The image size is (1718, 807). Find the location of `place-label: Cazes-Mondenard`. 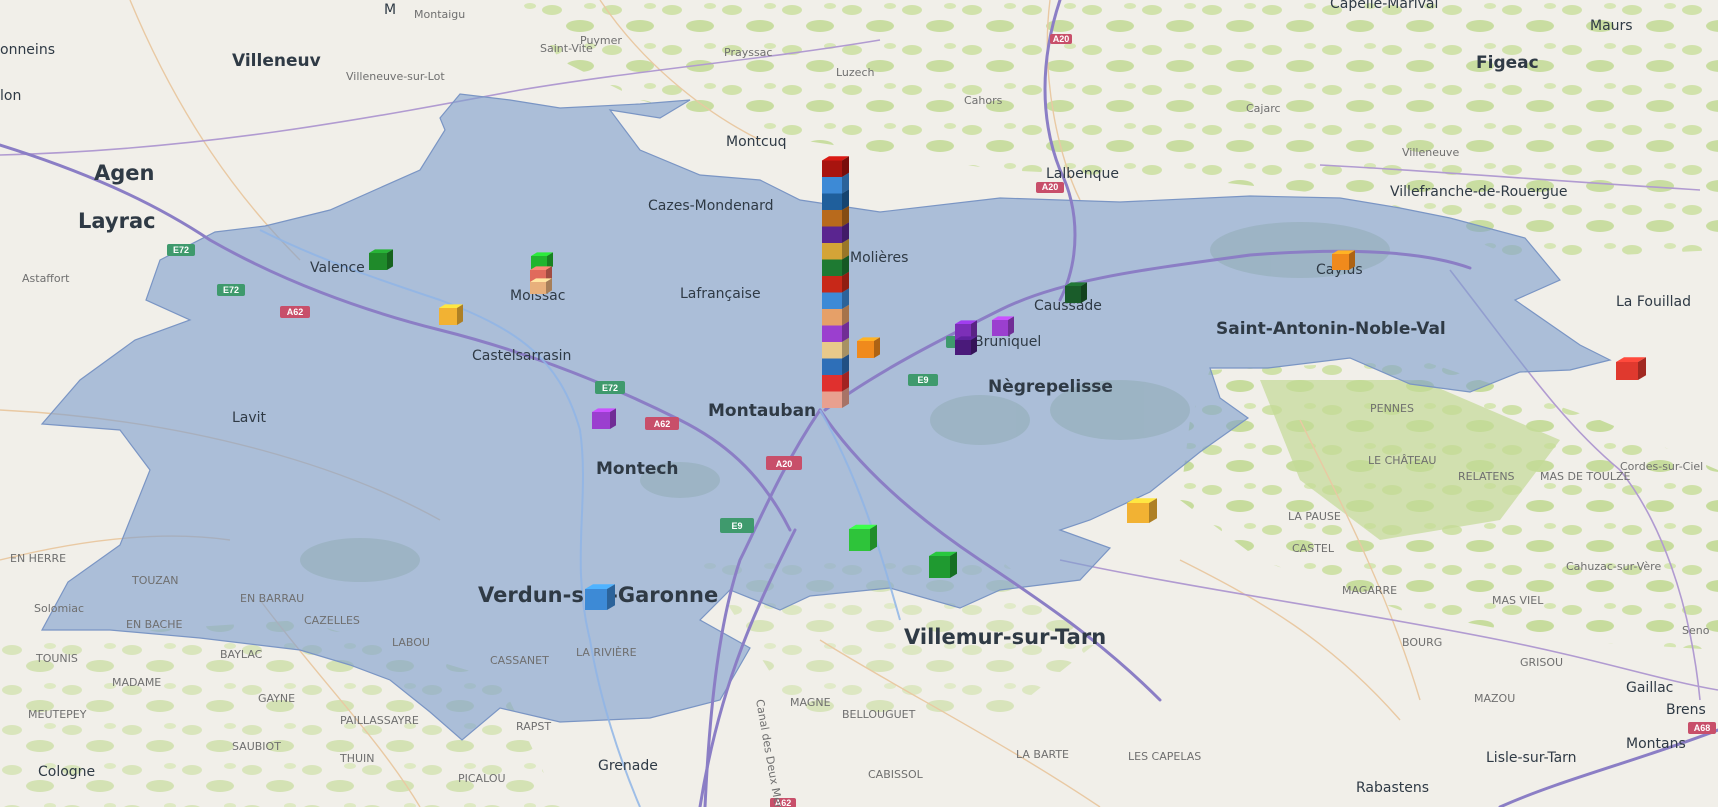

place-label: Cazes-Mondenard is located at coordinates (711, 206).